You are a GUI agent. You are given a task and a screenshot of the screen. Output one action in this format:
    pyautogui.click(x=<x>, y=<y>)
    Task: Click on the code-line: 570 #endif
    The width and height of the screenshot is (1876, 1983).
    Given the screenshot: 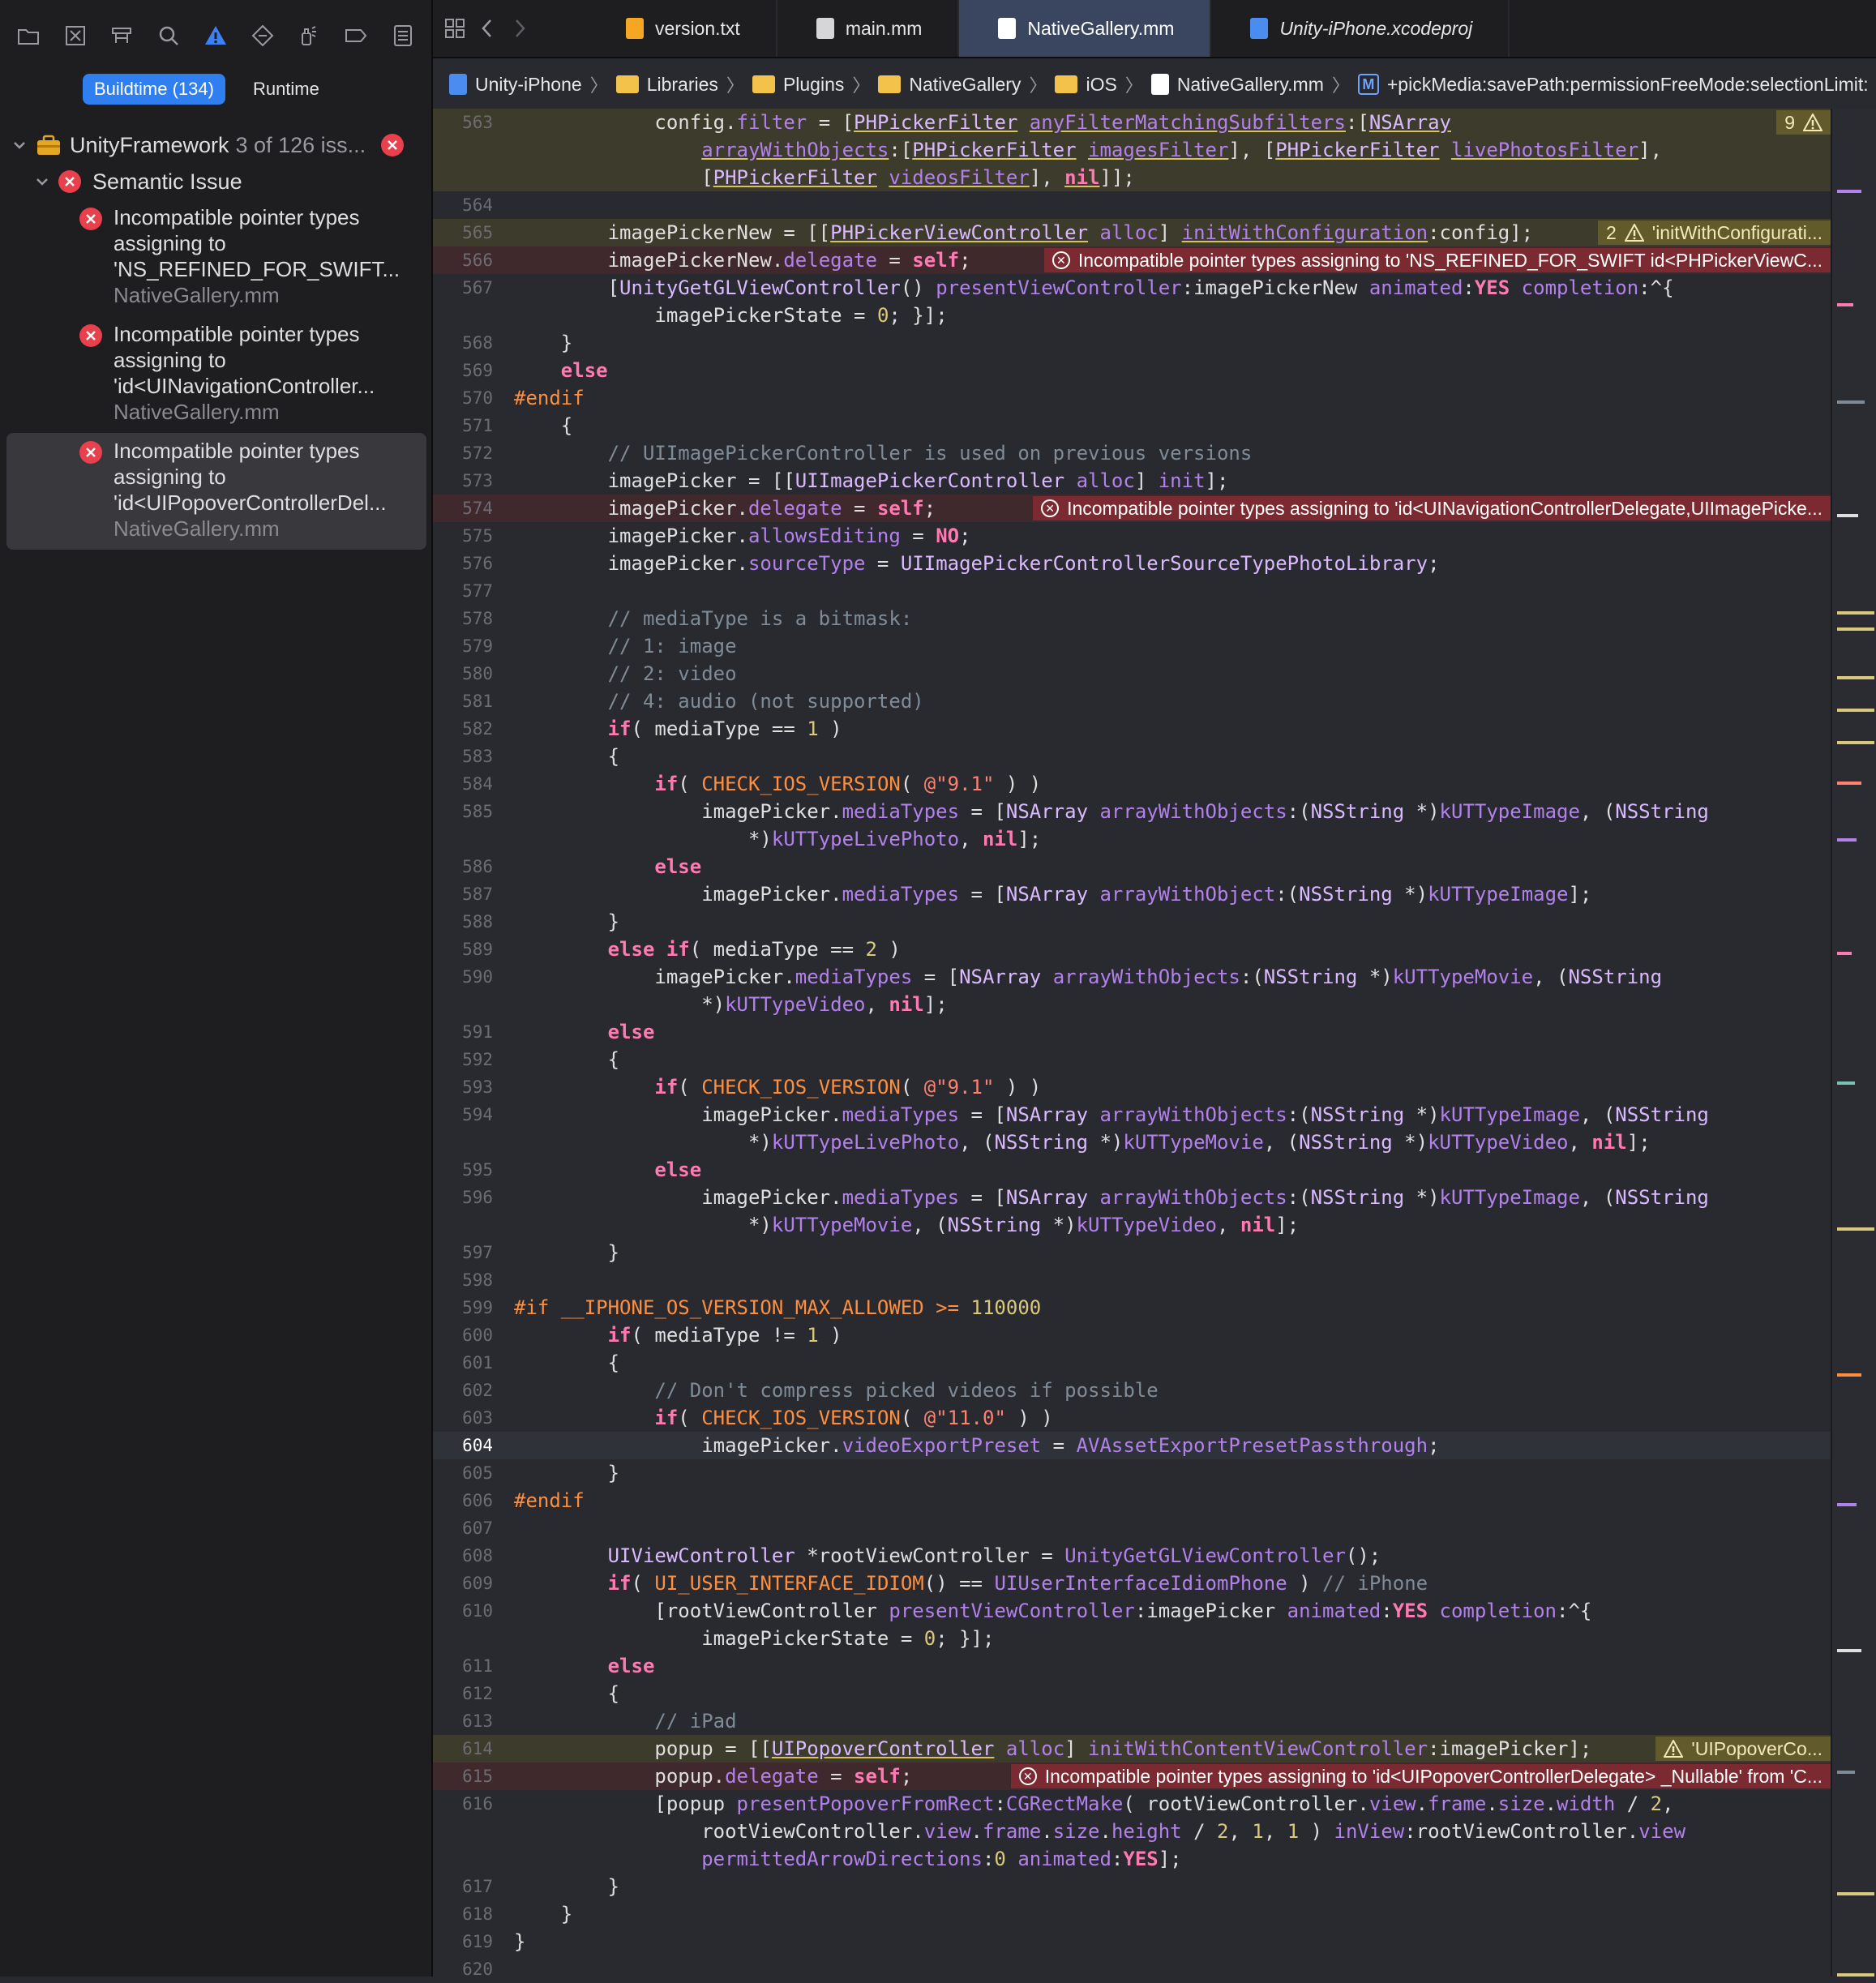 What is the action you would take?
    pyautogui.click(x=1154, y=398)
    